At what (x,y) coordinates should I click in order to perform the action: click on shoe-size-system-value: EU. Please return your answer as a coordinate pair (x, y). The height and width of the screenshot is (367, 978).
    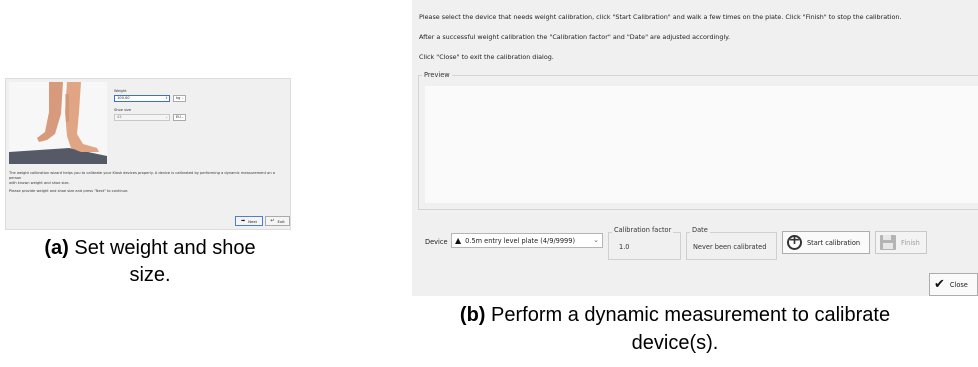
    Looking at the image, I should click on (178, 117).